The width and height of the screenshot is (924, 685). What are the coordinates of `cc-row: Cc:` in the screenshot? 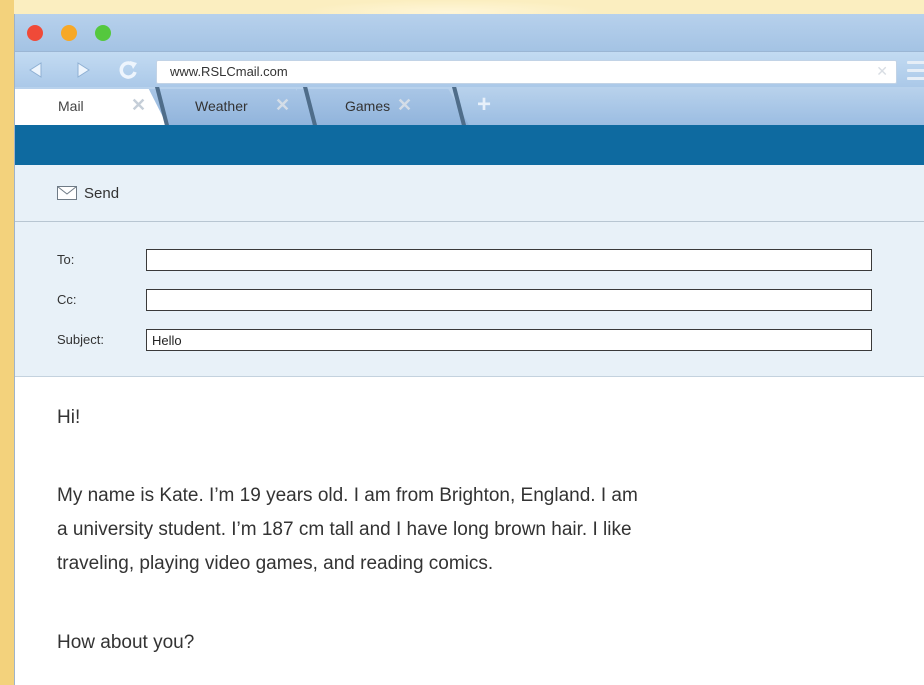 It's located at (469, 301).